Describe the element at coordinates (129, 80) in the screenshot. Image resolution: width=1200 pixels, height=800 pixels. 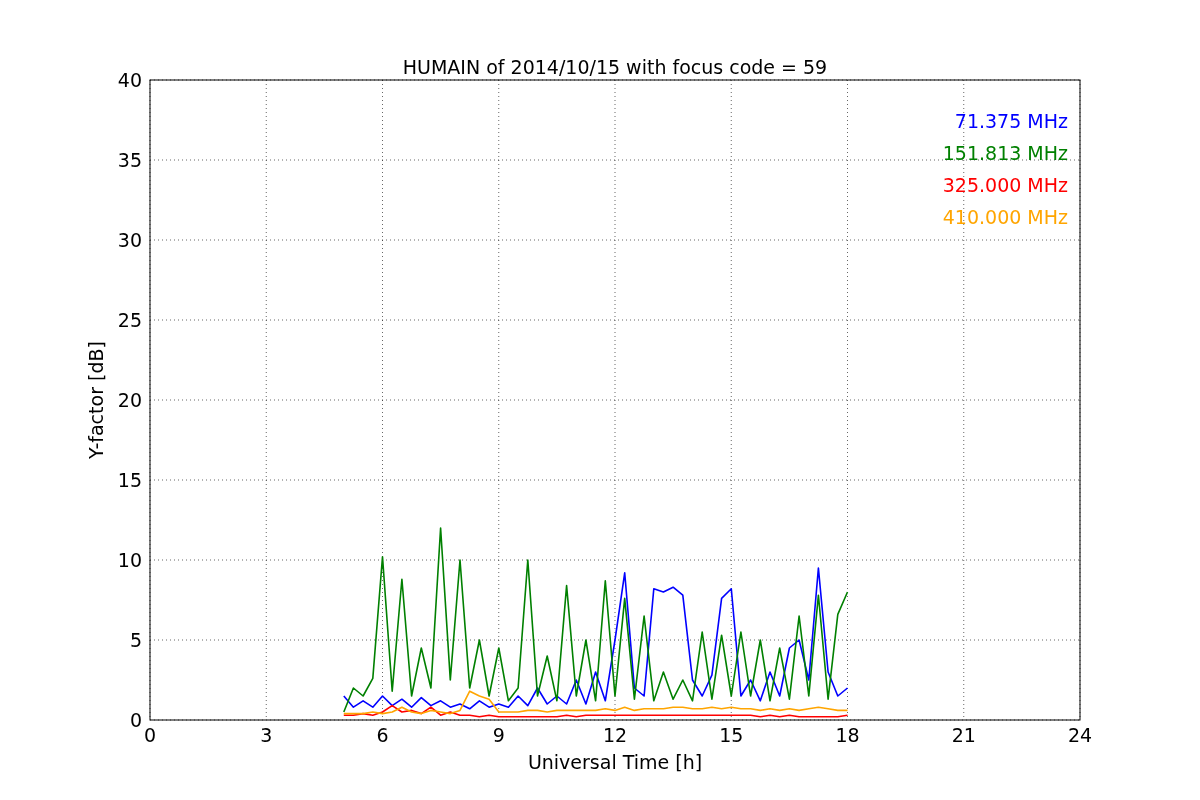
I see `y-tick-label: 40` at that location.